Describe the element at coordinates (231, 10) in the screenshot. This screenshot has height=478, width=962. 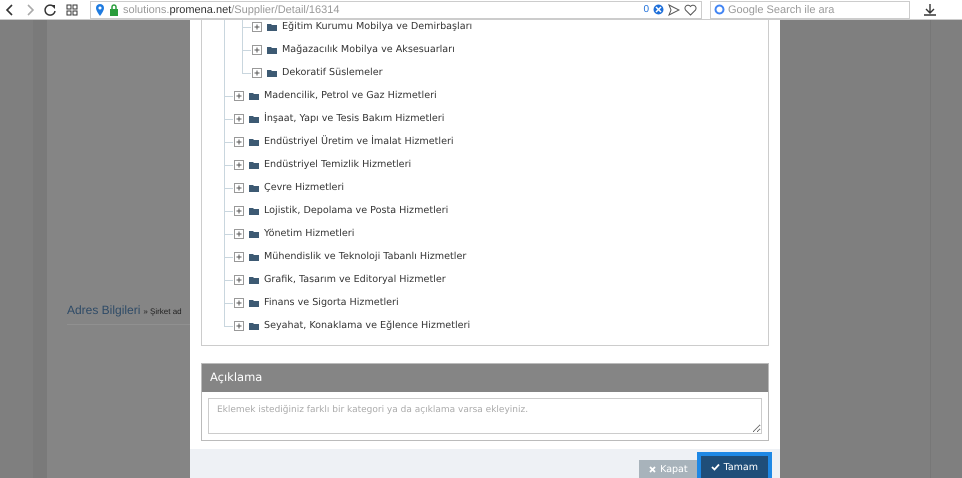
I see `url-text: solutions.promena.net/Supplier/Detail/16314` at that location.